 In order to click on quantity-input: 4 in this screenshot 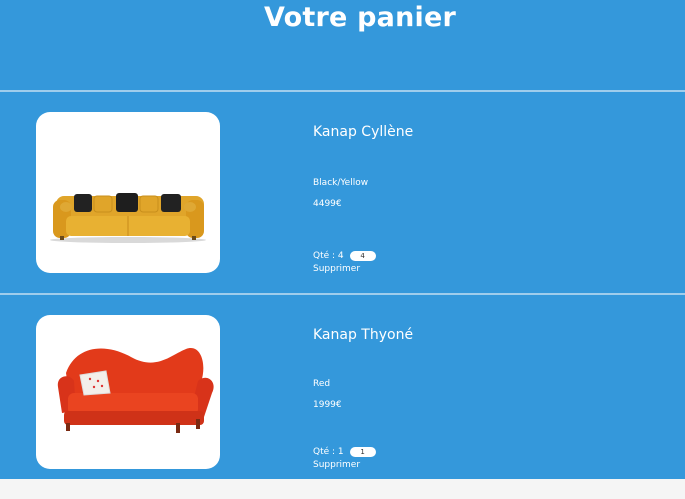, I will do `click(362, 256)`.